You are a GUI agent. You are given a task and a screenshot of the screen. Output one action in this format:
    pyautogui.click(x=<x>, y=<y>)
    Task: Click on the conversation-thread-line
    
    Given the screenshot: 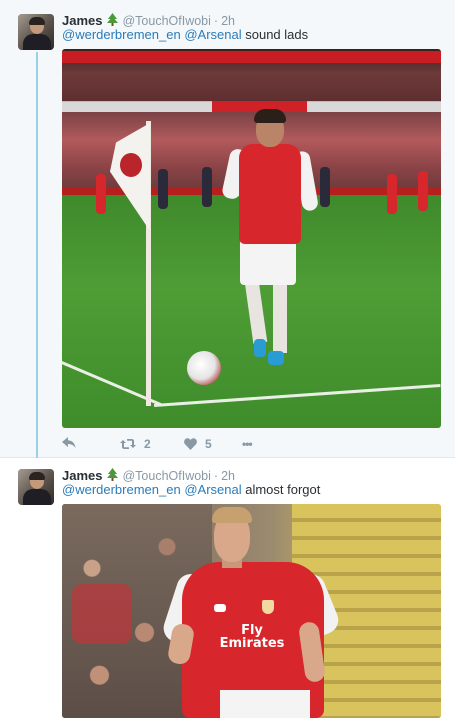 What is the action you would take?
    pyautogui.click(x=37, y=259)
    